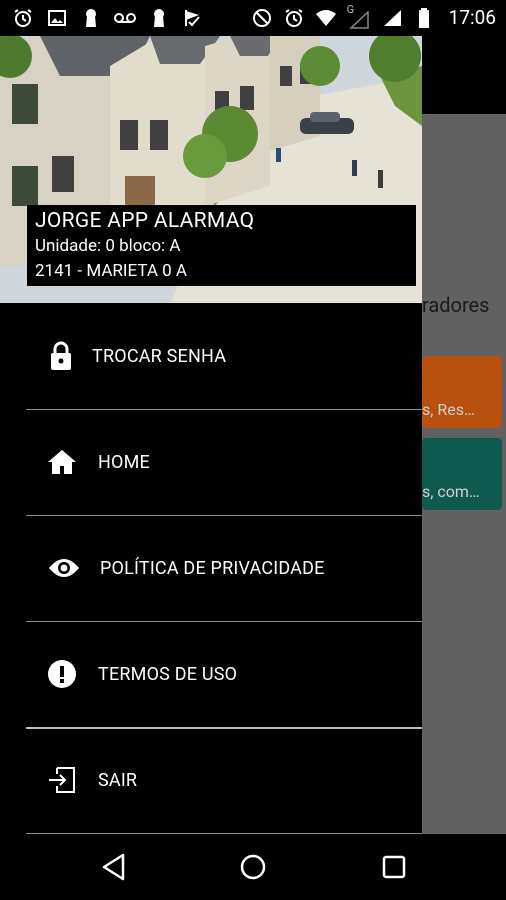  I want to click on menu-item-label: TROCAR SENHA, so click(159, 356).